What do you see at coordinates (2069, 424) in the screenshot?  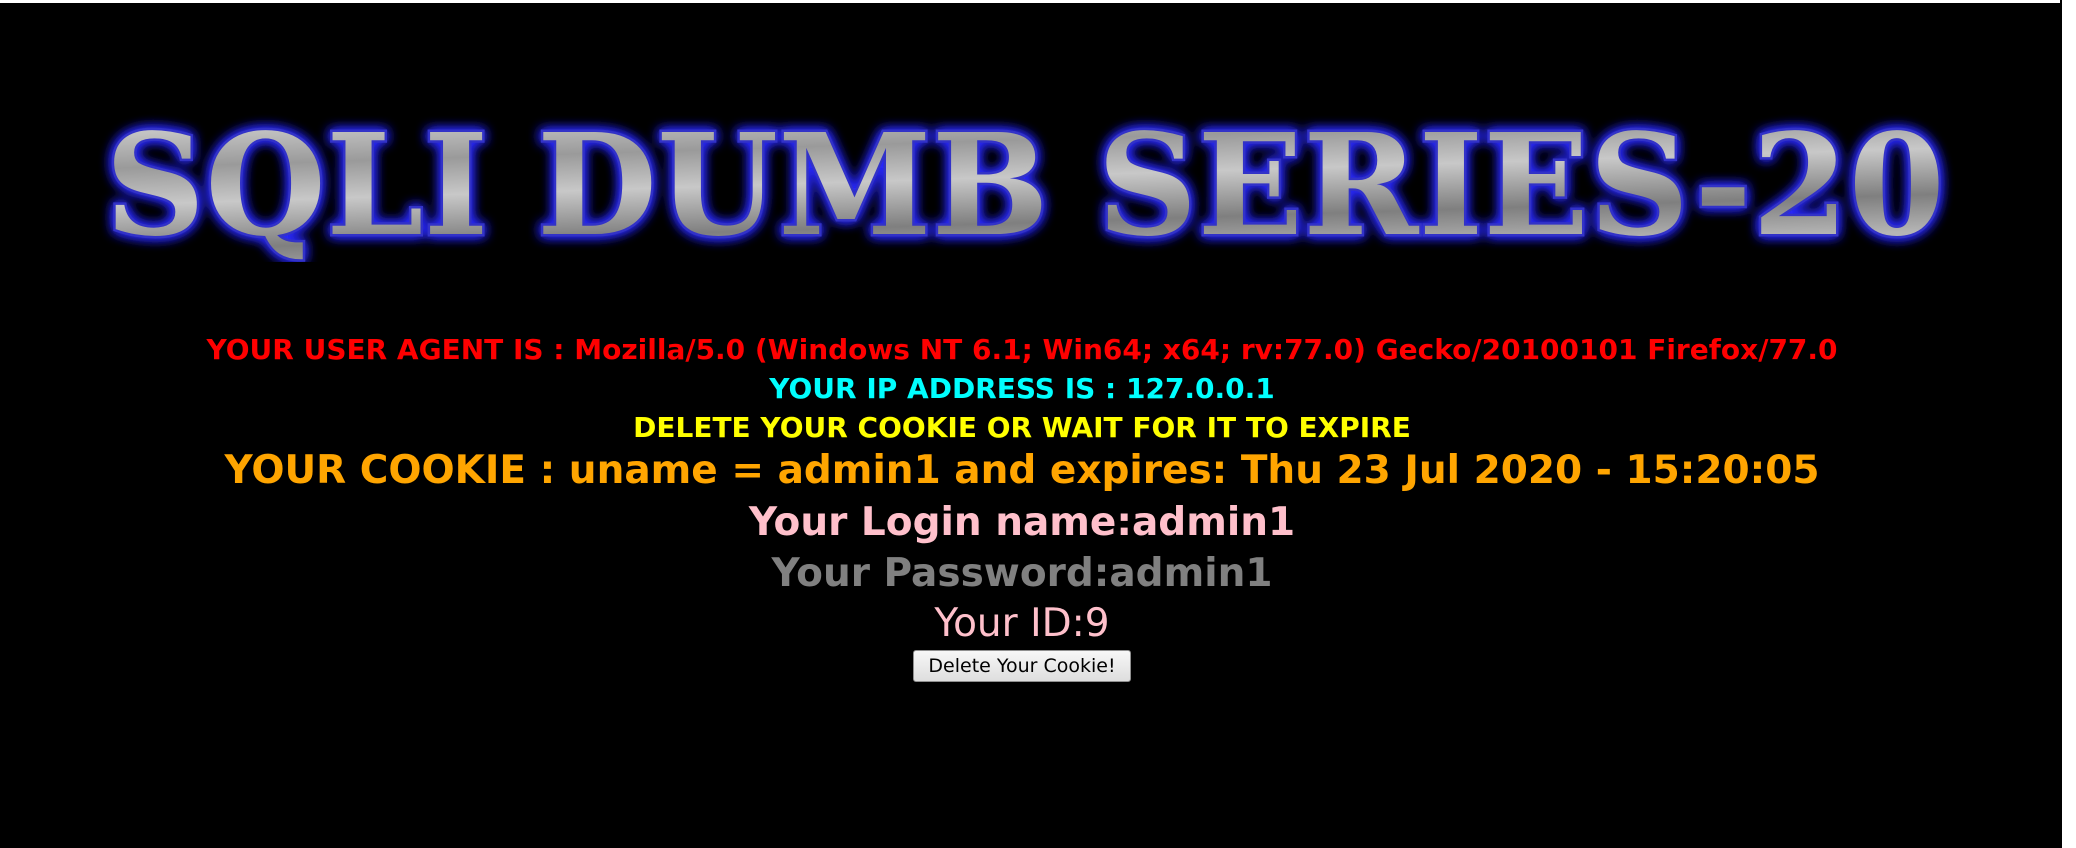 I see `window-right-edge` at bounding box center [2069, 424].